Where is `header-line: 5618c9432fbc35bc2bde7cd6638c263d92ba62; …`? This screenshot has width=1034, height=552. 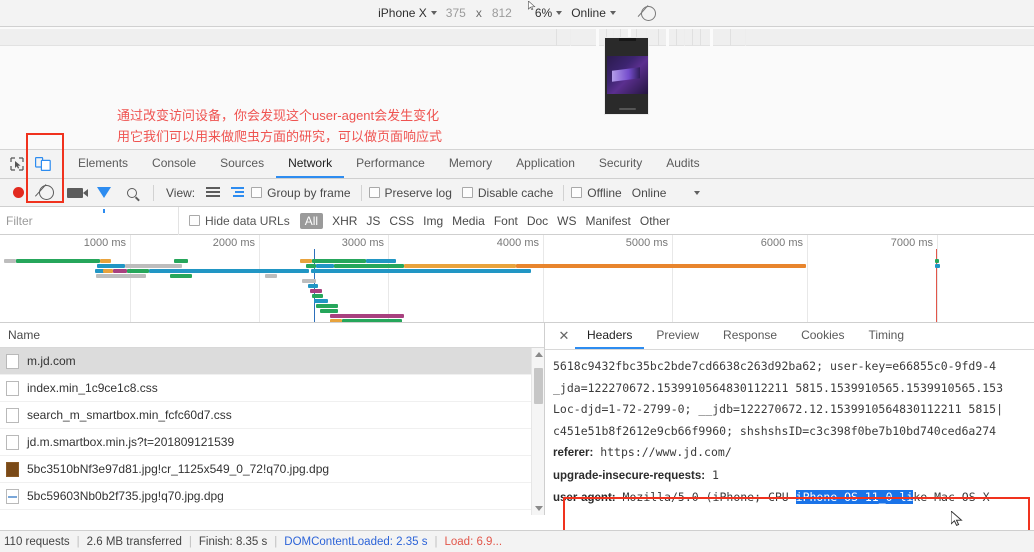
header-line: 5618c9432fbc35bc2bde7cd6638c263d92ba62; … is located at coordinates (775, 366).